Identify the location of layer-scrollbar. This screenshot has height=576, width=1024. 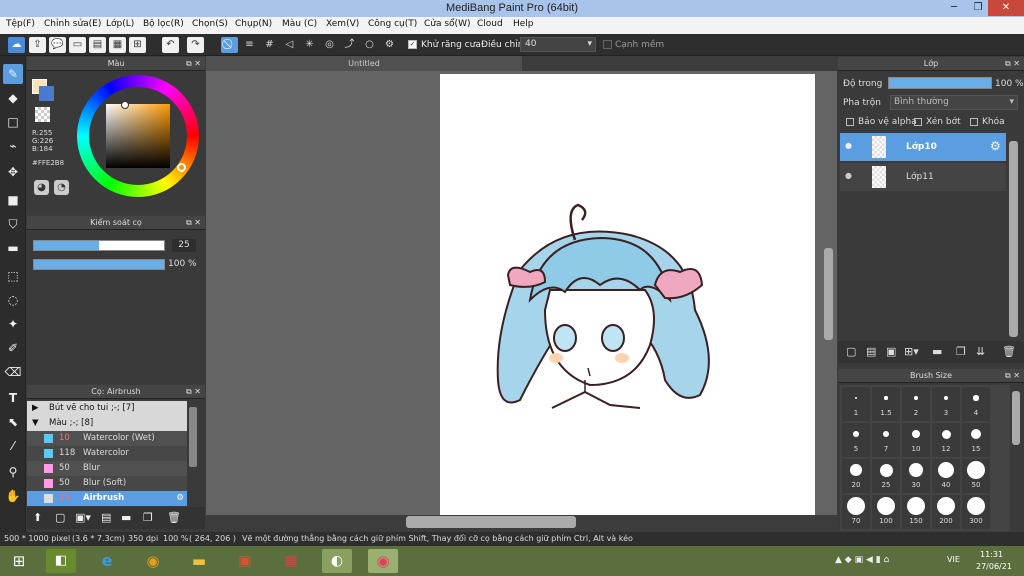
(1013, 239).